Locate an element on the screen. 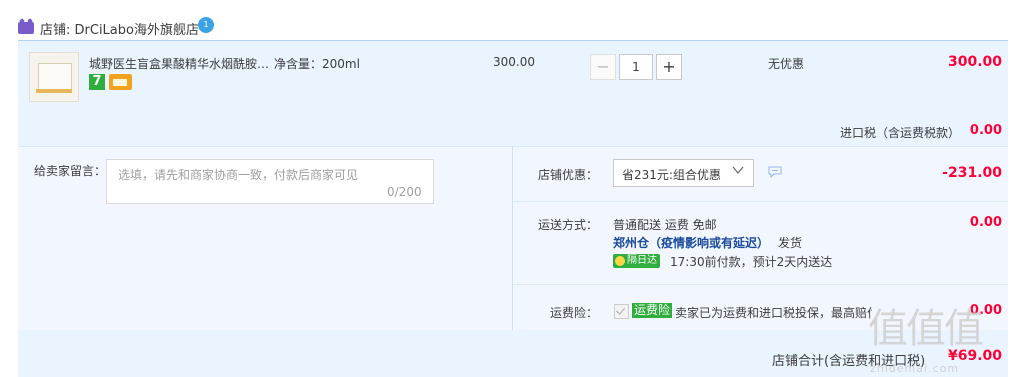  item-promotion: 无优惠 is located at coordinates (786, 64).